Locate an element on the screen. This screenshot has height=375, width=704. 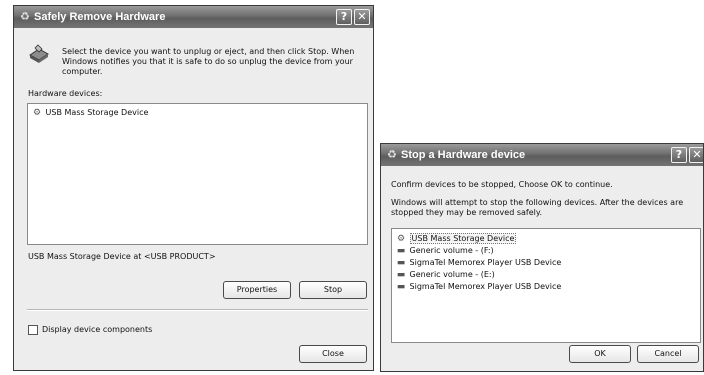
device-label: Generic volume - (F:) is located at coordinates (451, 250).